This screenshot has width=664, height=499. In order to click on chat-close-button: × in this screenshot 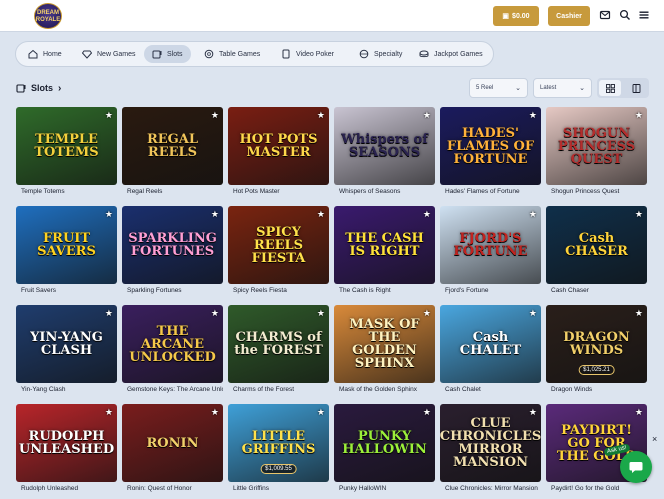, I will do `click(654, 439)`.